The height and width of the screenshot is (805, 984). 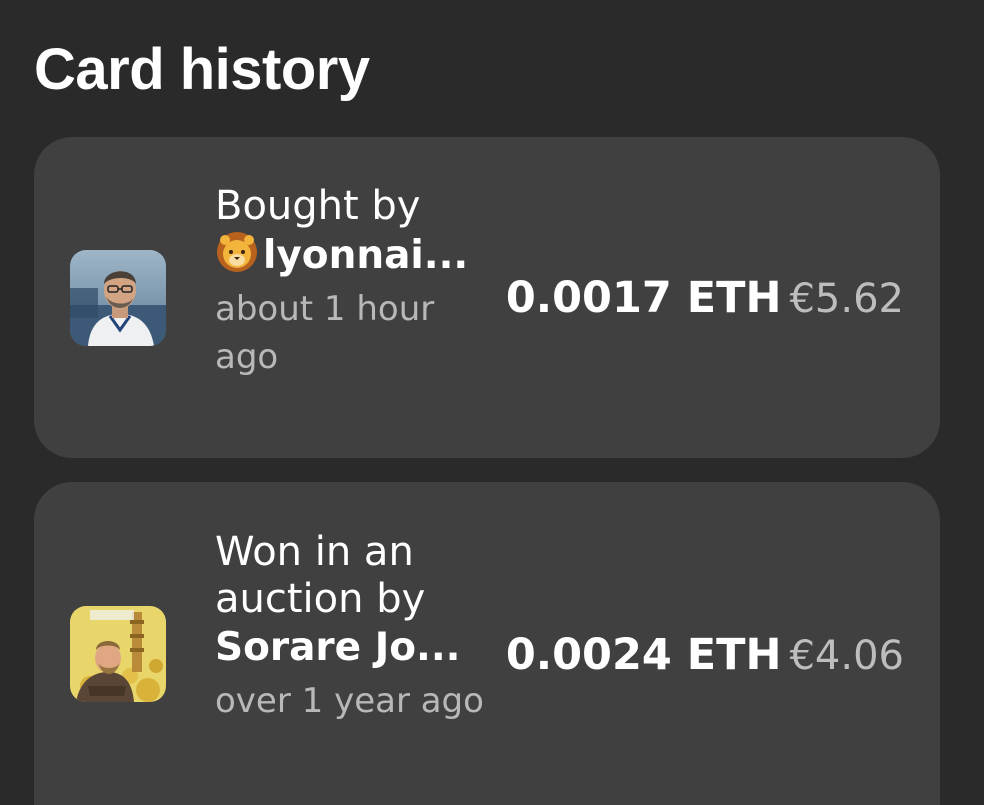 I want to click on history-price: 0.0024 ETH €4.06, so click(x=705, y=655).